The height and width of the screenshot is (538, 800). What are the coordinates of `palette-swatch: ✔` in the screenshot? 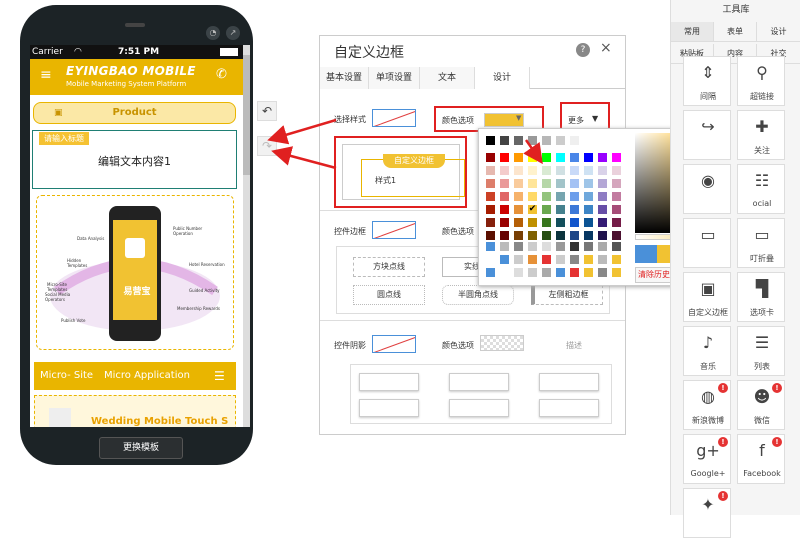 It's located at (532, 209).